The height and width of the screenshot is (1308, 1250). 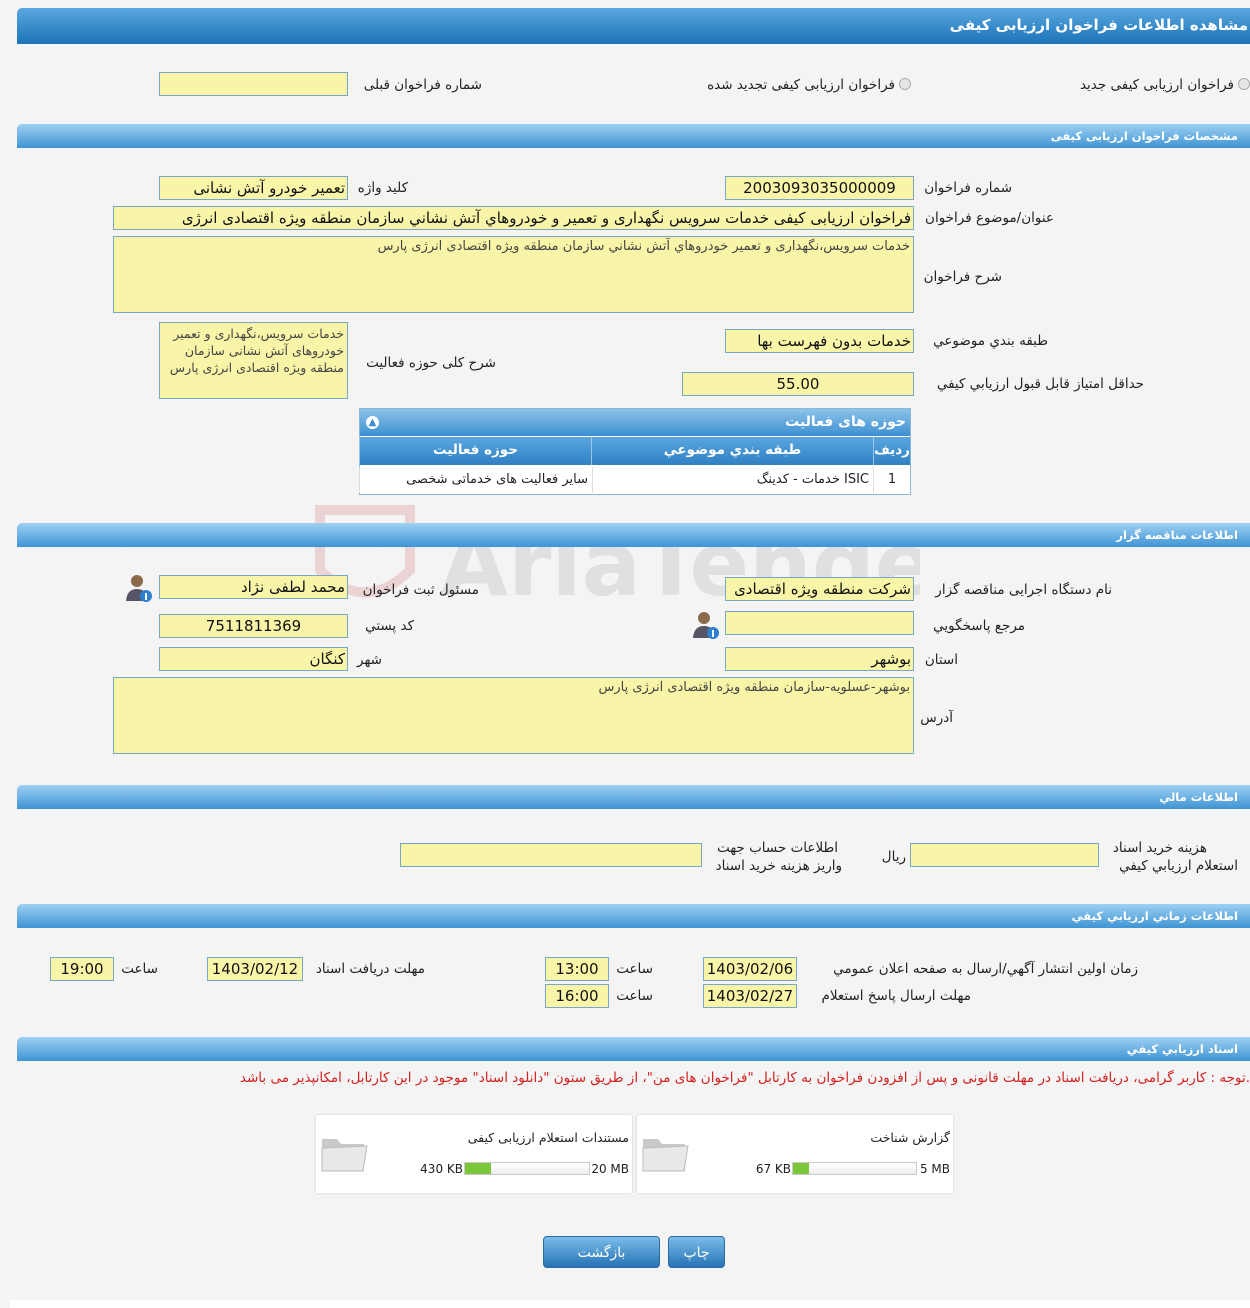 What do you see at coordinates (138, 588) in the screenshot?
I see `user-info-icon` at bounding box center [138, 588].